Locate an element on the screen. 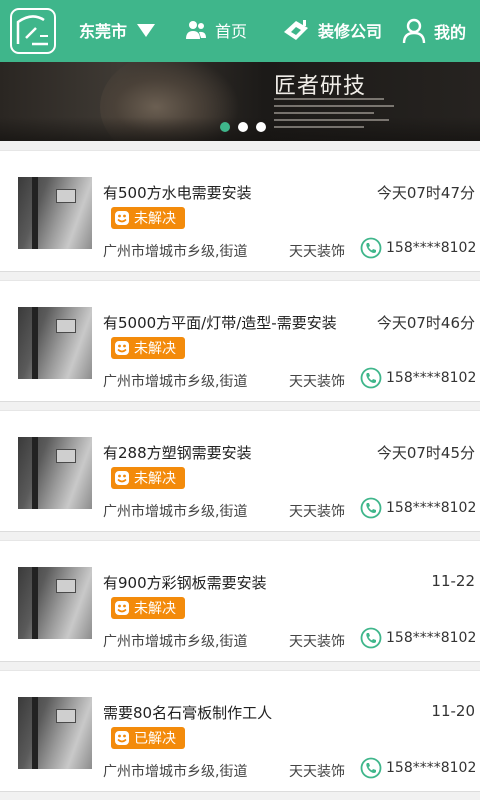 This screenshot has width=480, height=800. user-icon is located at coordinates (414, 31).